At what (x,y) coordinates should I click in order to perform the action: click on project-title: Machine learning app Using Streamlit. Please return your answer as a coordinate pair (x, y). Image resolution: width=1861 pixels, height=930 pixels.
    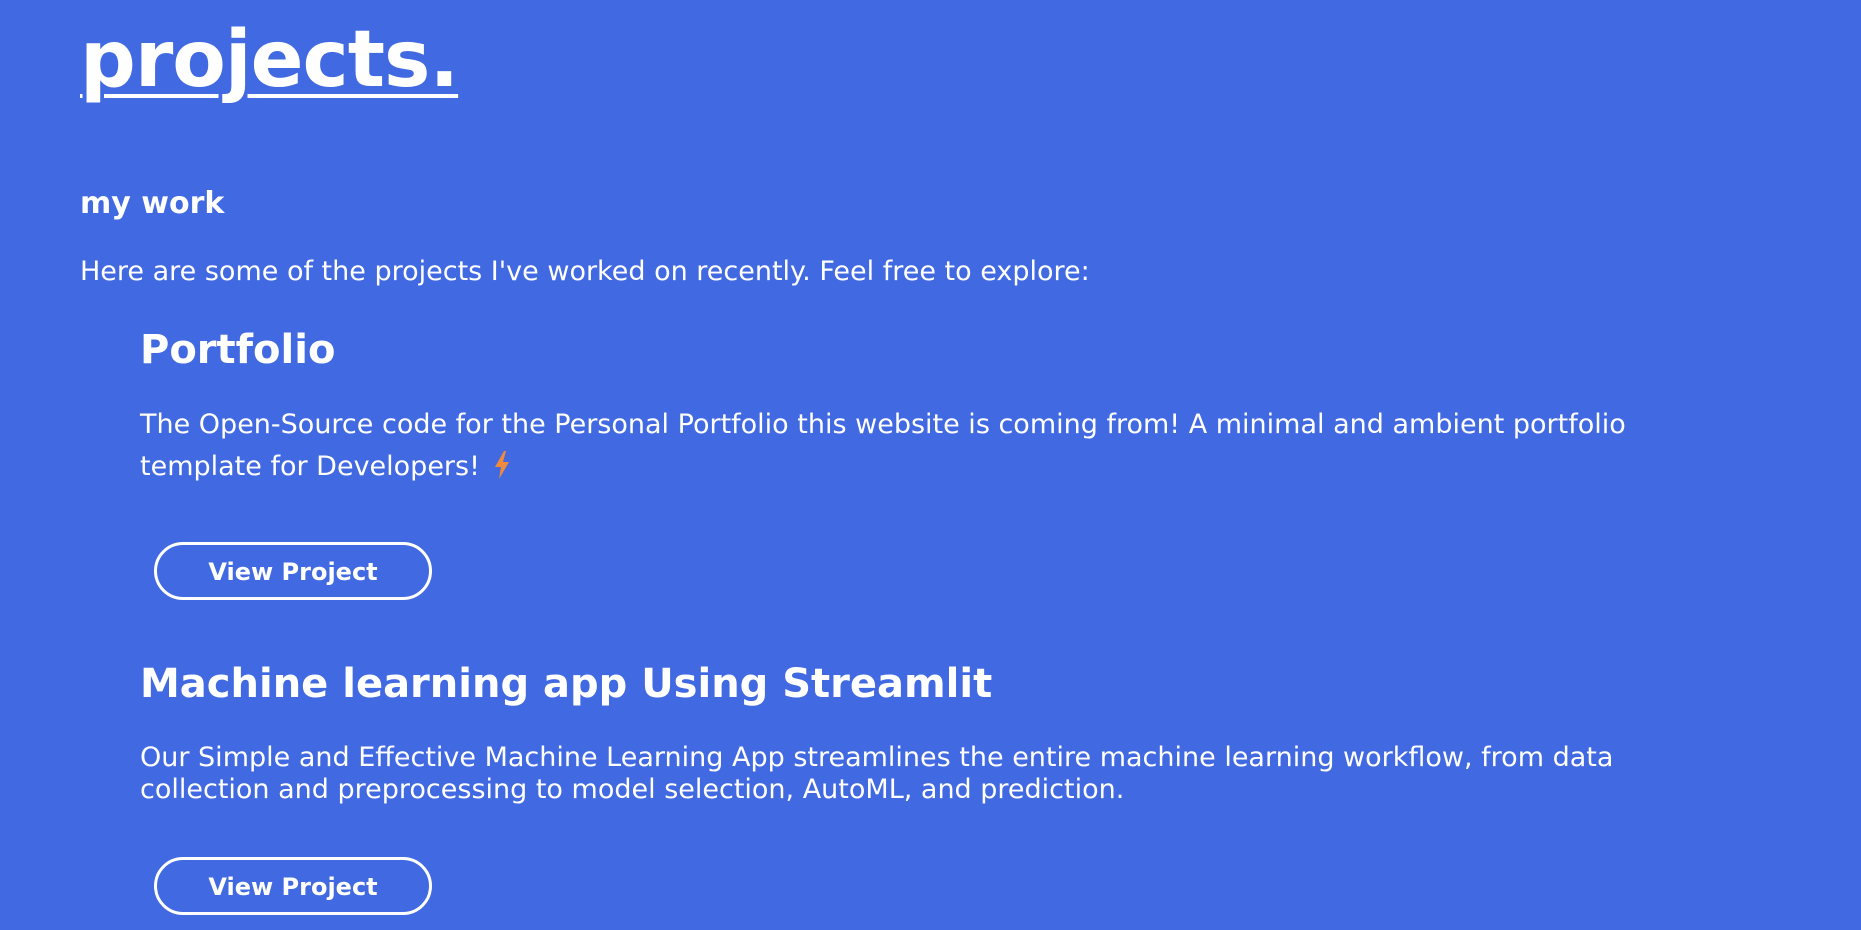
    Looking at the image, I should click on (566, 684).